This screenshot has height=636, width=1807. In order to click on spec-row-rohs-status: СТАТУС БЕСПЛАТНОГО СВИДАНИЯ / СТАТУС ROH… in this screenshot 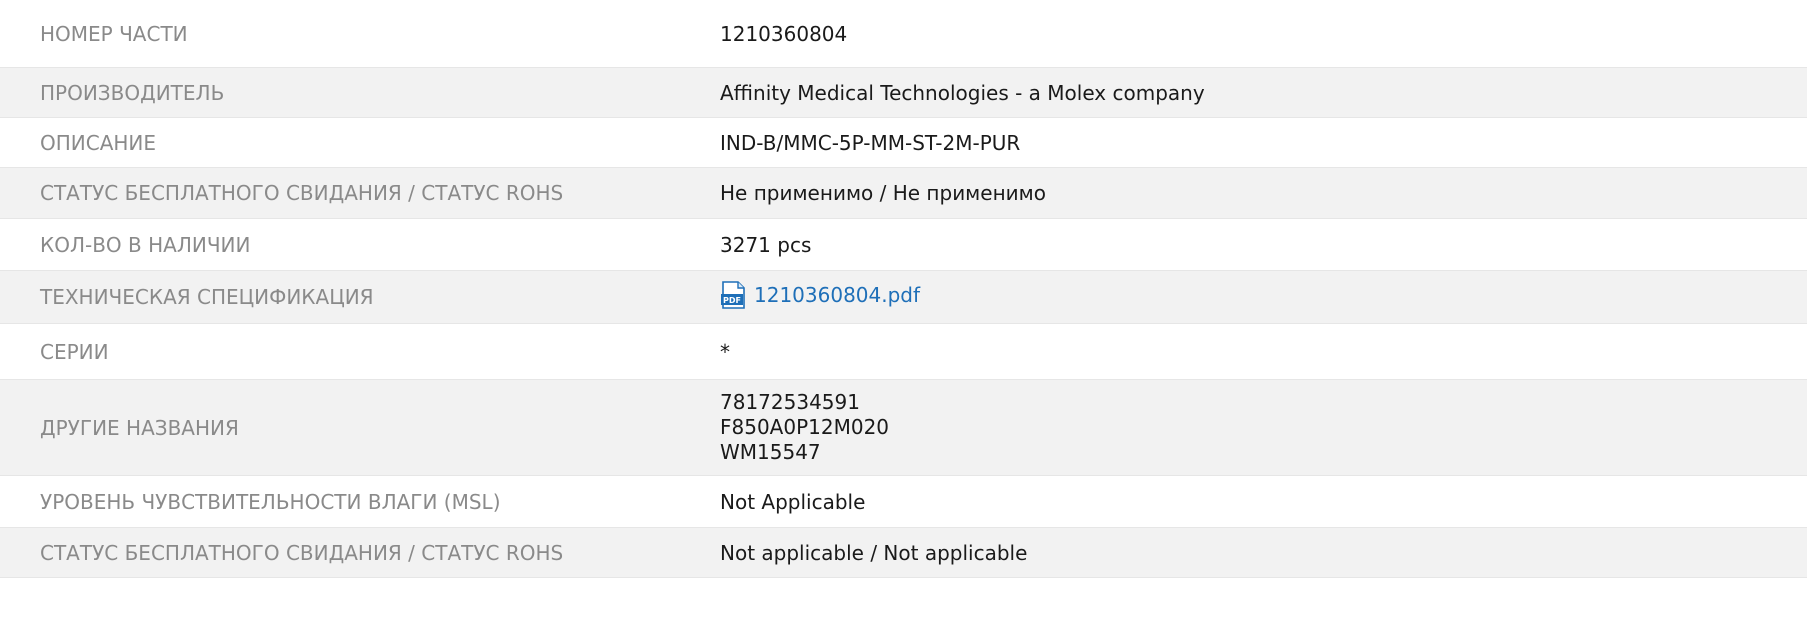, I will do `click(903, 193)`.